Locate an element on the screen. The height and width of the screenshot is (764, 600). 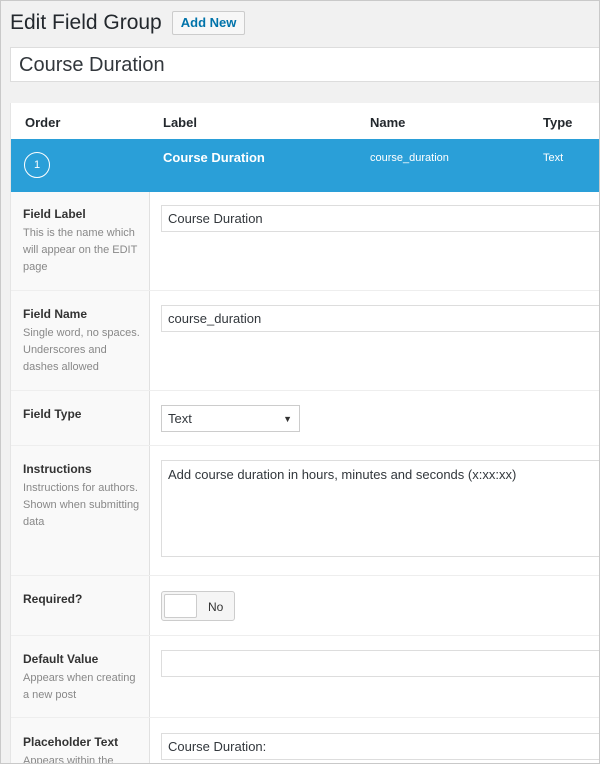
toggle-knob is located at coordinates (180, 606).